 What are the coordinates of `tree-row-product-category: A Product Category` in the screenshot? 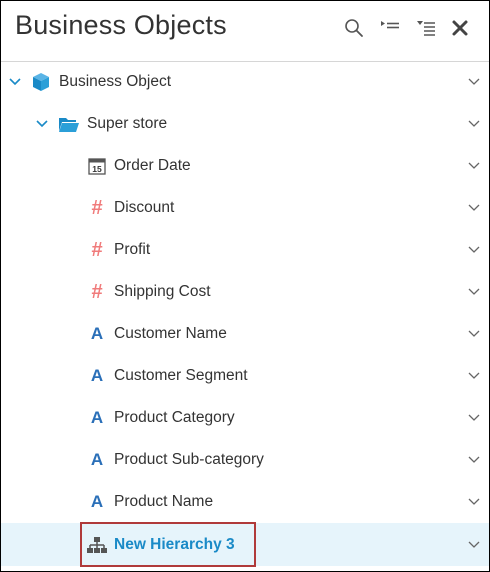 It's located at (245, 418).